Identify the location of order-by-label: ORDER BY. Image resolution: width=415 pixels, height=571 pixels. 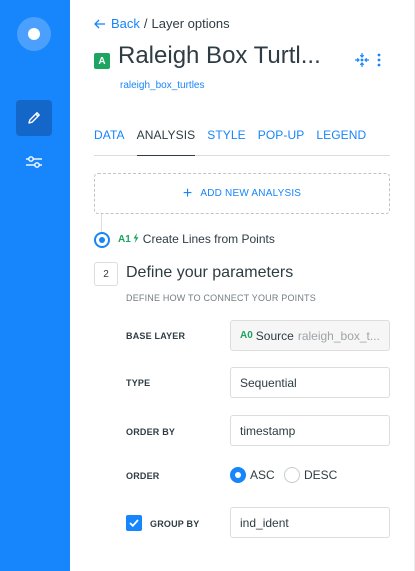
(151, 432).